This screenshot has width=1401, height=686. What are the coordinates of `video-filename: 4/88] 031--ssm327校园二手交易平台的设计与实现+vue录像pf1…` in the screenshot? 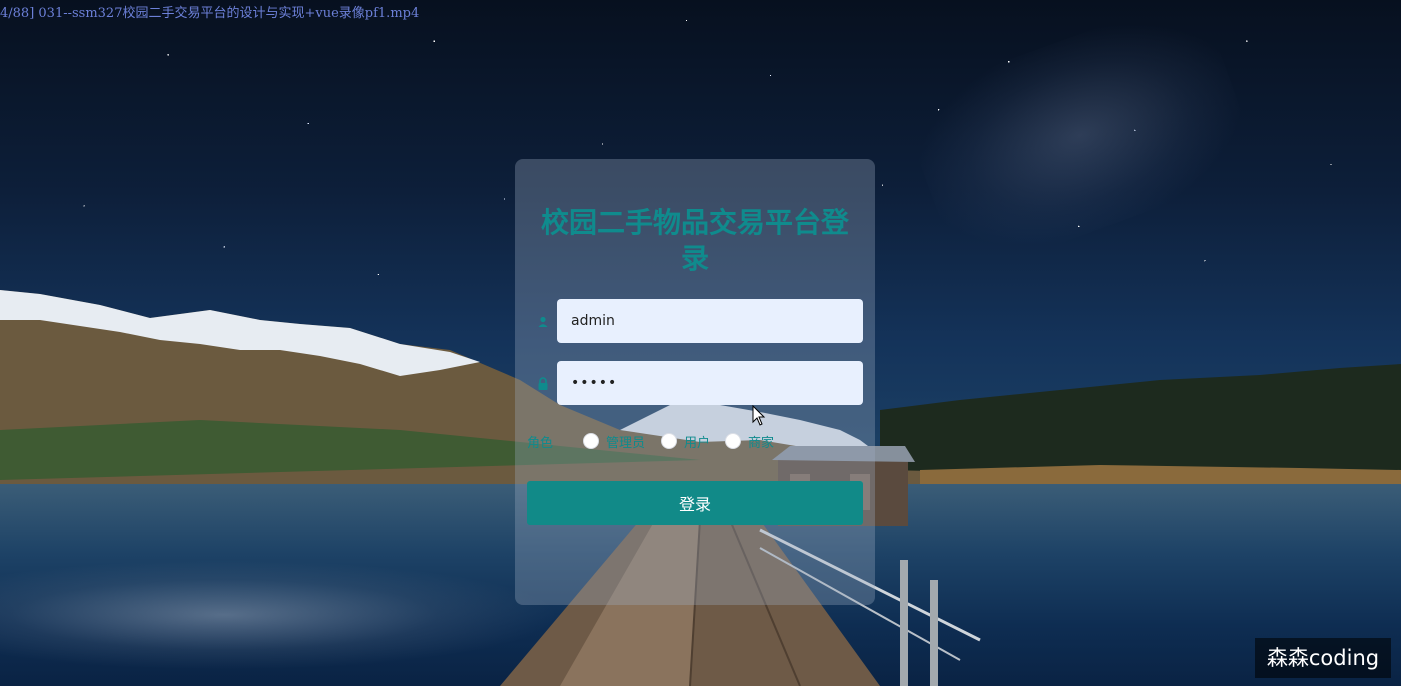 It's located at (210, 13).